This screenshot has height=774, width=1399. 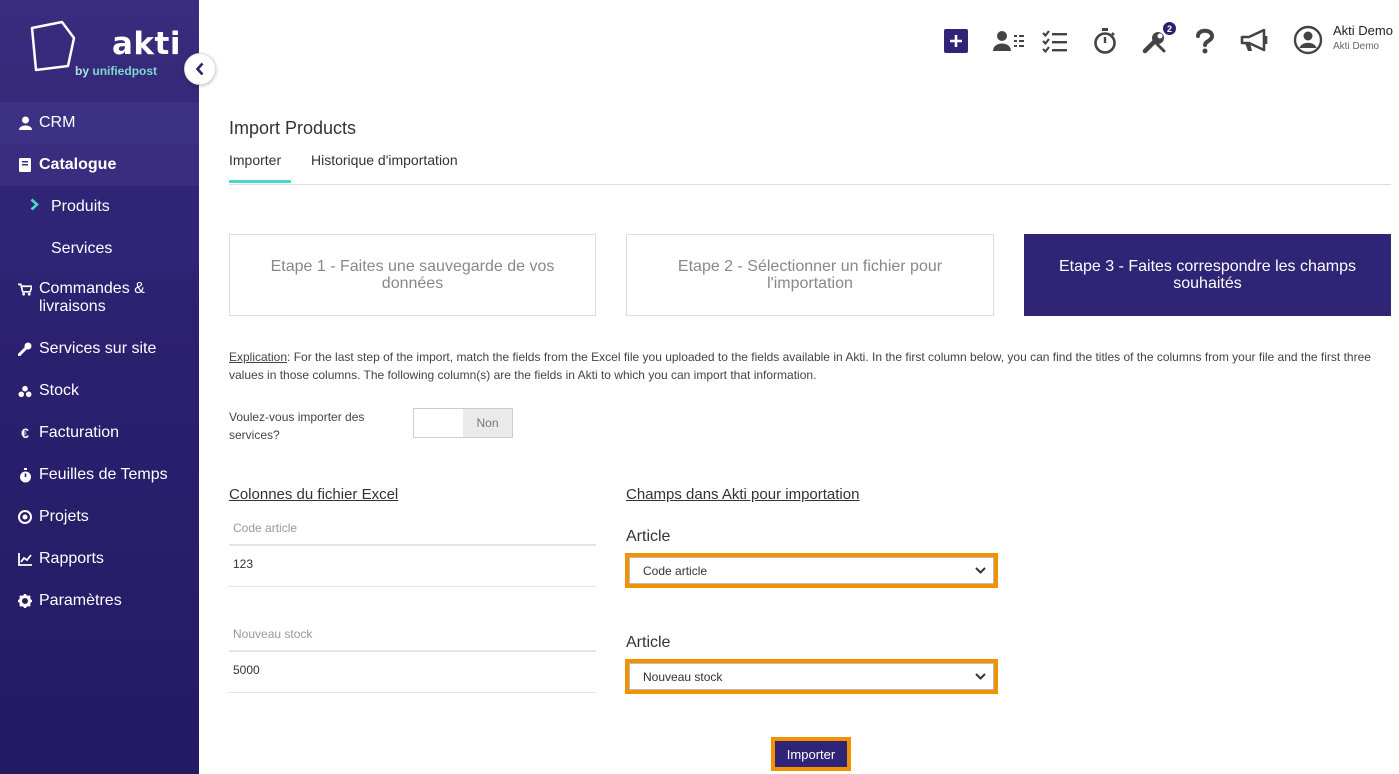 What do you see at coordinates (64, 516) in the screenshot?
I see `sidebar-item-label: Projets` at bounding box center [64, 516].